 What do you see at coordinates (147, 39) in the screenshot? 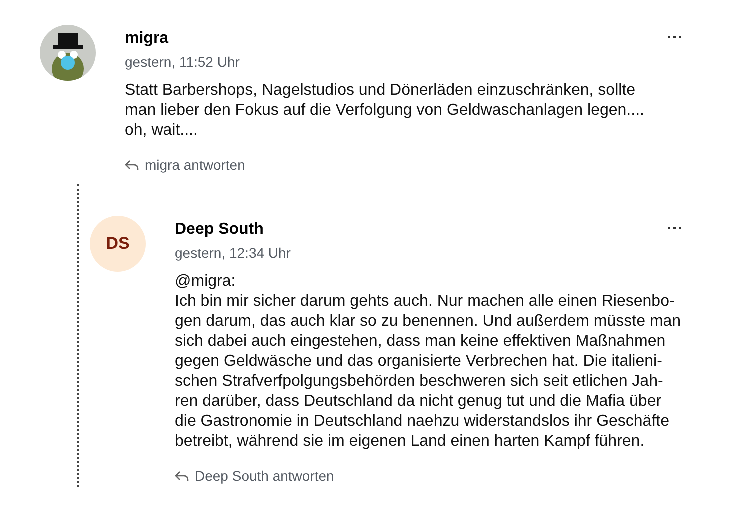
I see `author-name: migra` at bounding box center [147, 39].